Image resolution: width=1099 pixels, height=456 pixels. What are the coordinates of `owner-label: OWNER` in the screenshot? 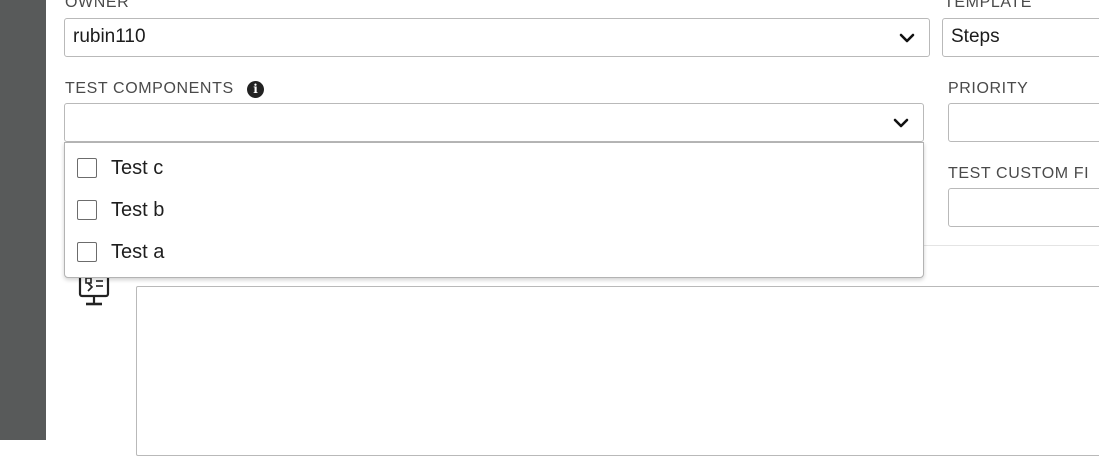 It's located at (97, 5).